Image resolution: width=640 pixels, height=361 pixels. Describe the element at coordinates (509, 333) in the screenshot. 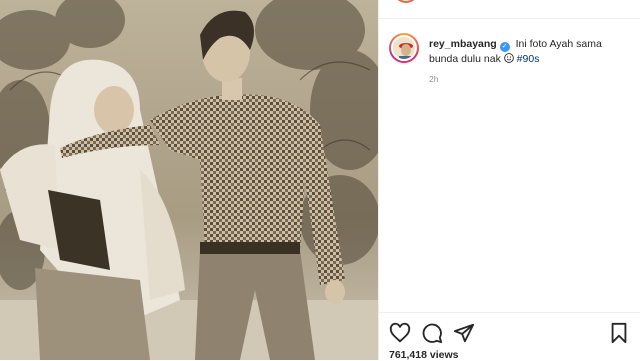

I see `action-bar` at that location.